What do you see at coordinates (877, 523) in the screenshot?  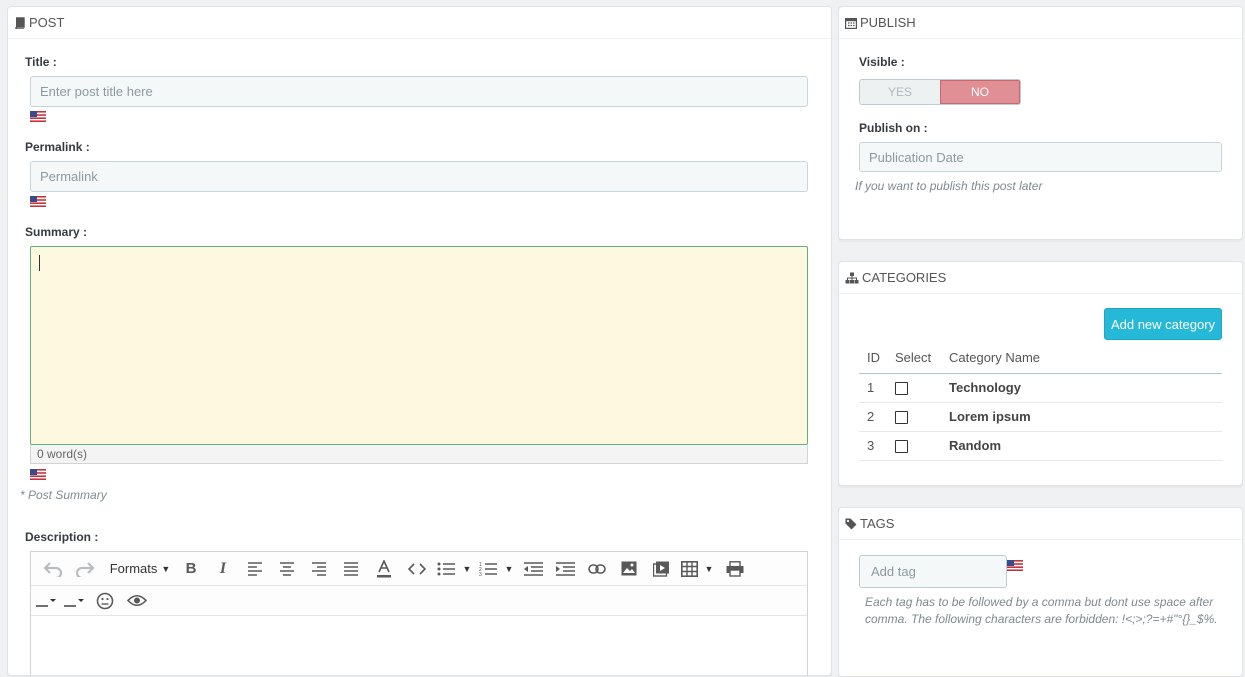 I see `tags-panel-title: TAGS` at bounding box center [877, 523].